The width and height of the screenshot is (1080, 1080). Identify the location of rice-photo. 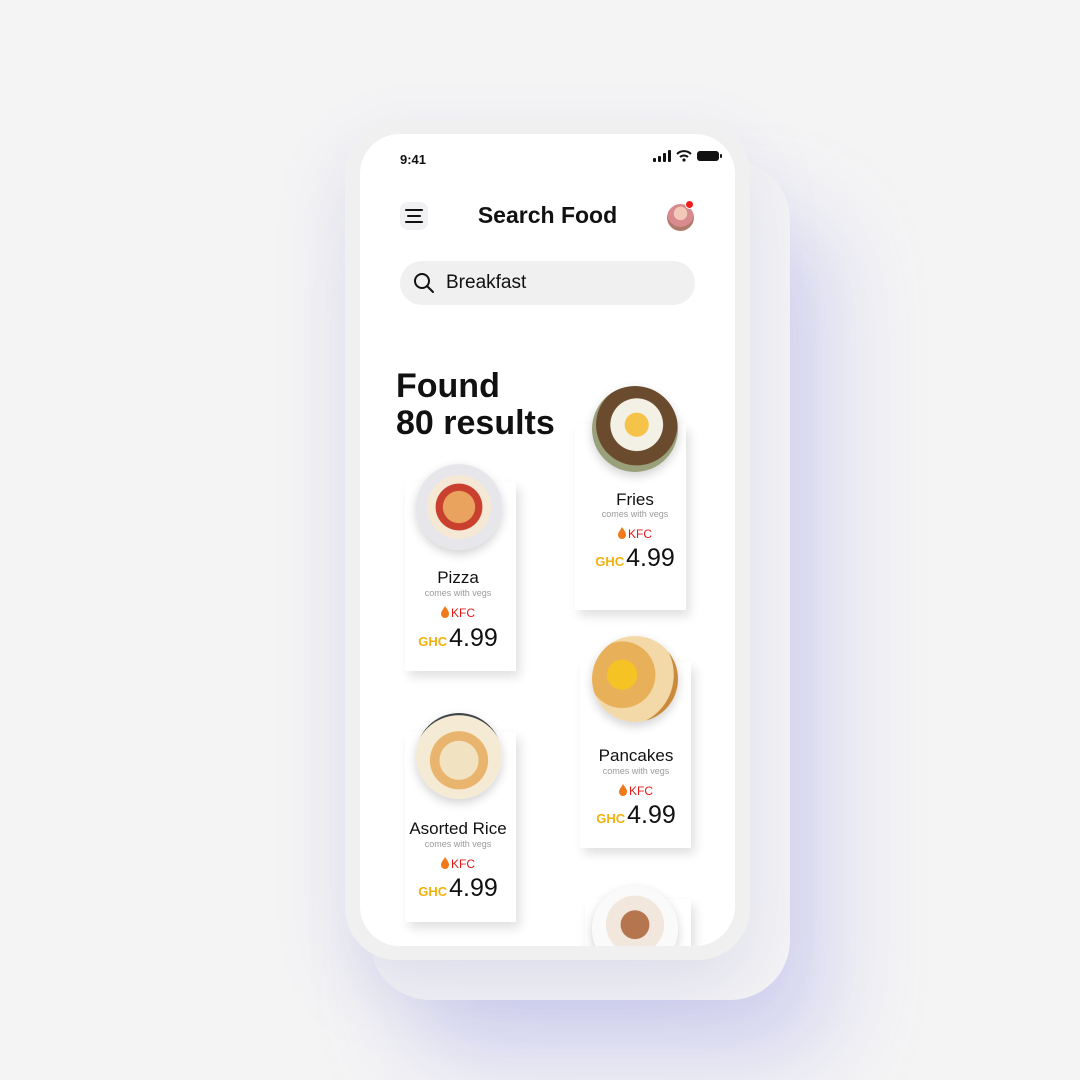
(459, 756).